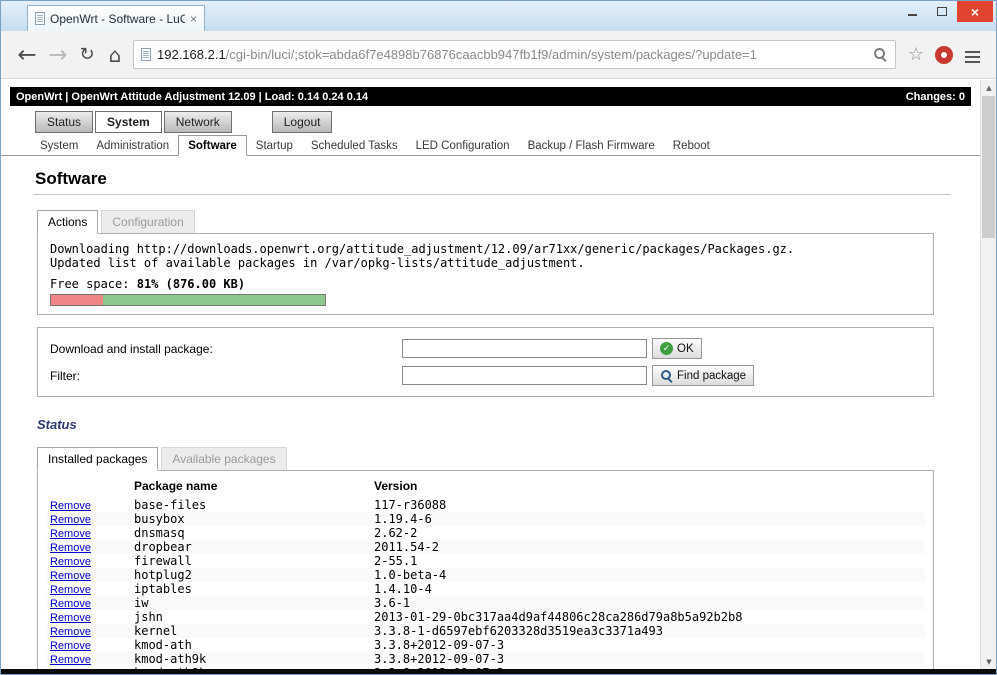  What do you see at coordinates (880, 54) in the screenshot?
I see `search-icon` at bounding box center [880, 54].